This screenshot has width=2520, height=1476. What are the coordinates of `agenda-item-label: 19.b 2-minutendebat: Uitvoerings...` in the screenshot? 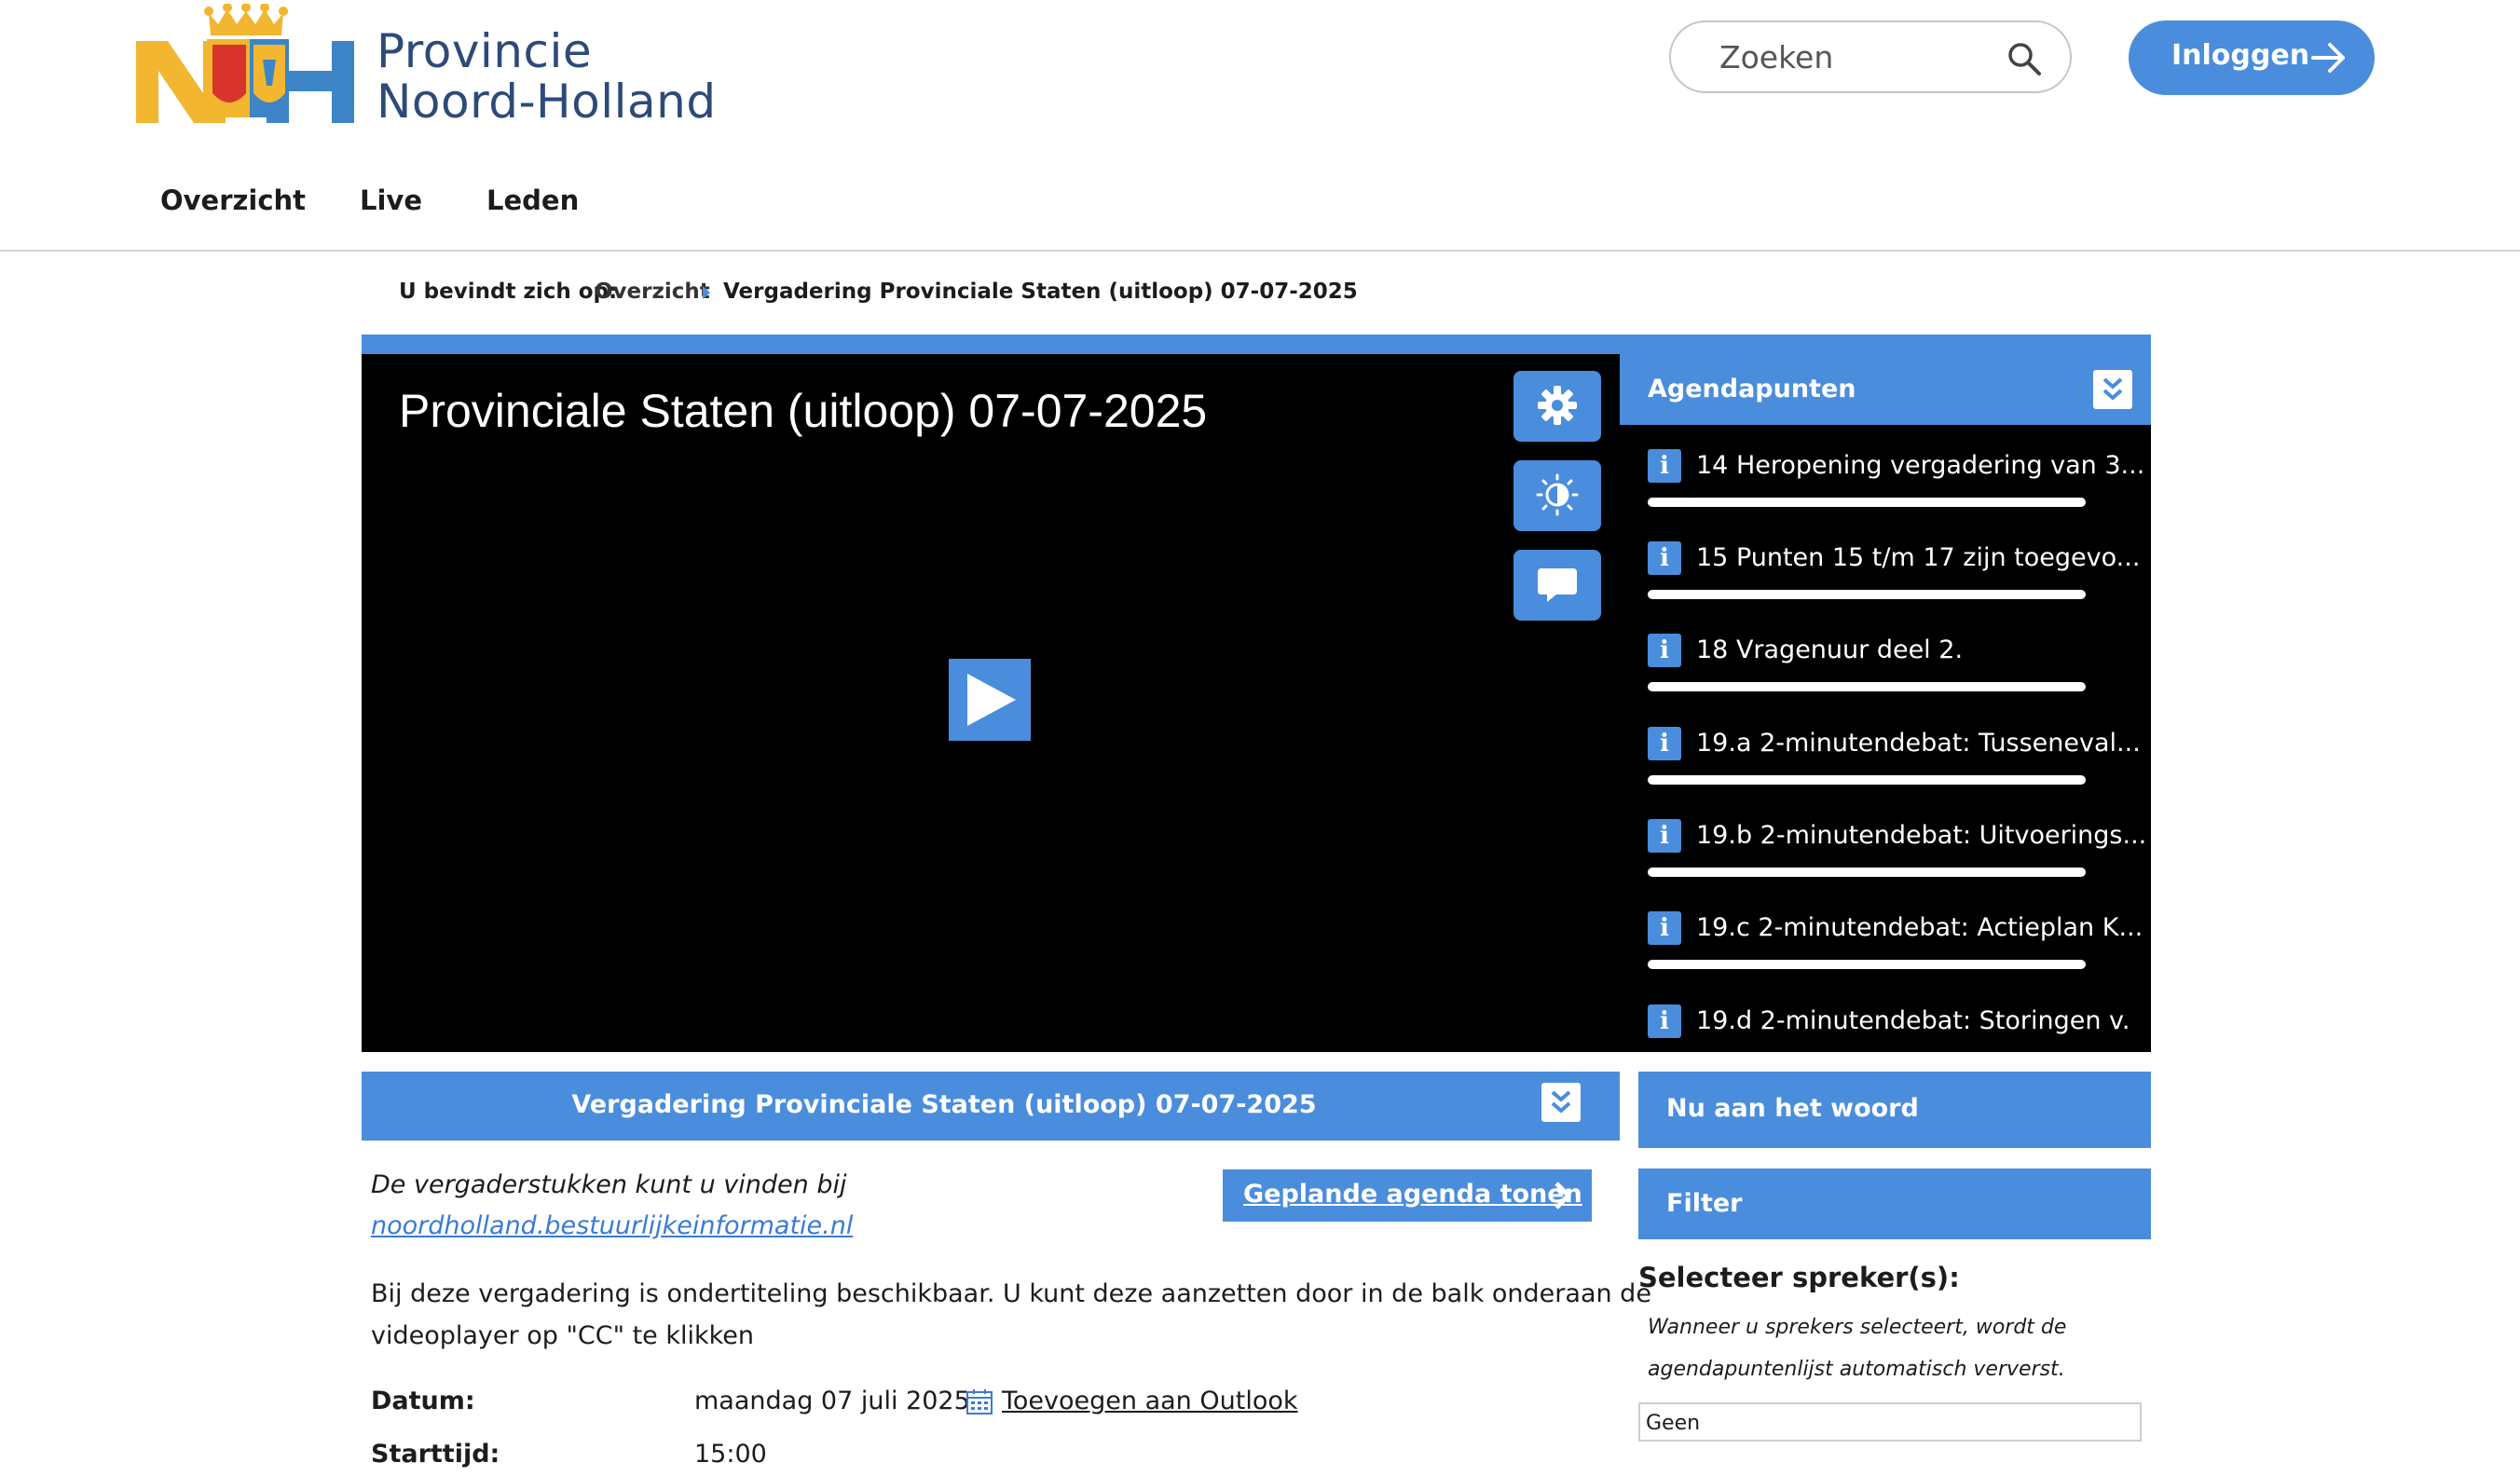 It's located at (1921, 835).